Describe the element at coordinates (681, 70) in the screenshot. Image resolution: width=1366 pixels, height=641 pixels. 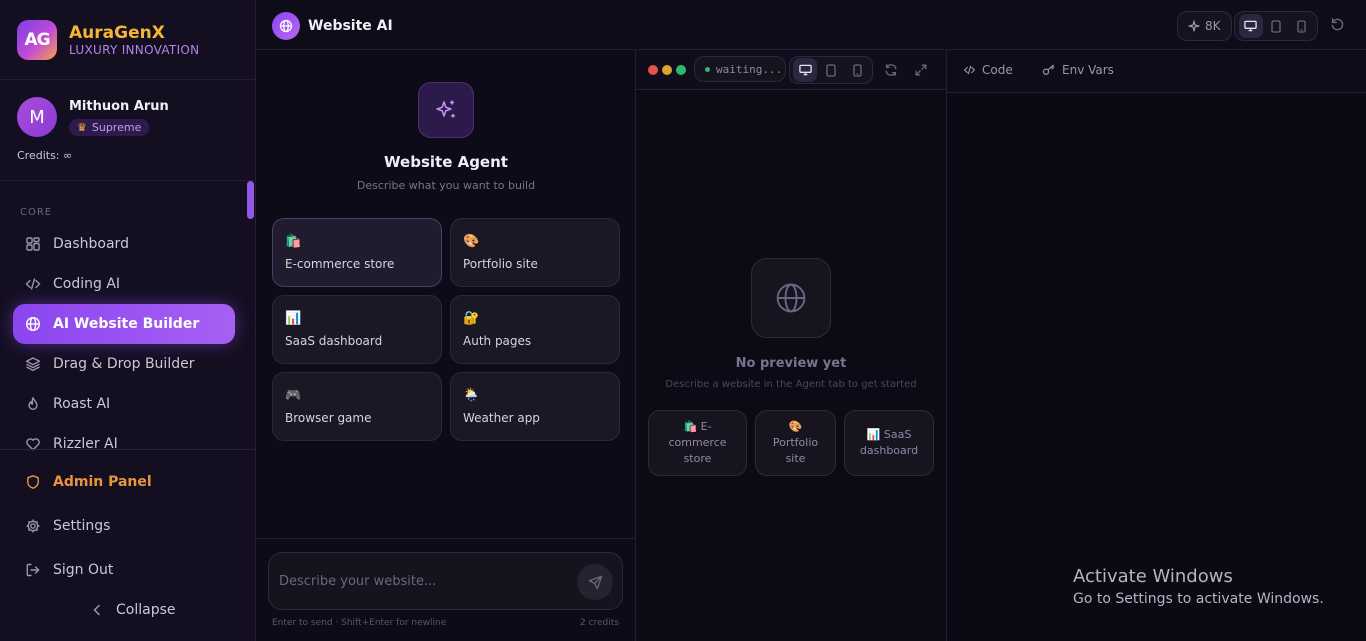
I see `window-dot-green` at that location.